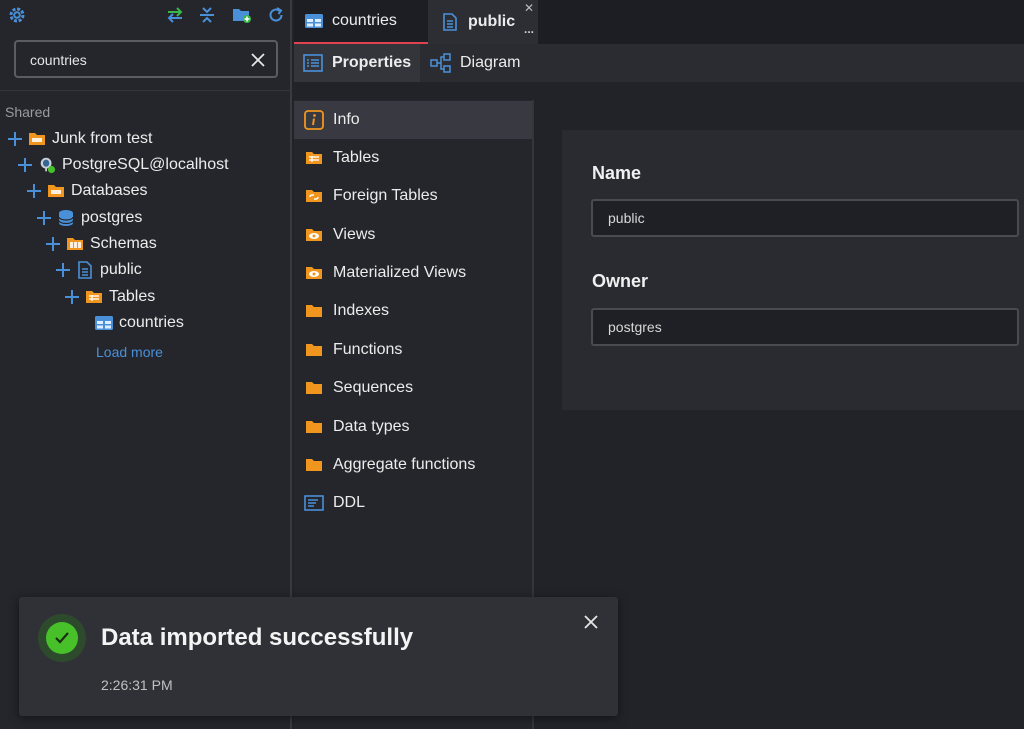 This screenshot has height=729, width=1024. Describe the element at coordinates (121, 269) in the screenshot. I see `tree-item-label: public` at that location.